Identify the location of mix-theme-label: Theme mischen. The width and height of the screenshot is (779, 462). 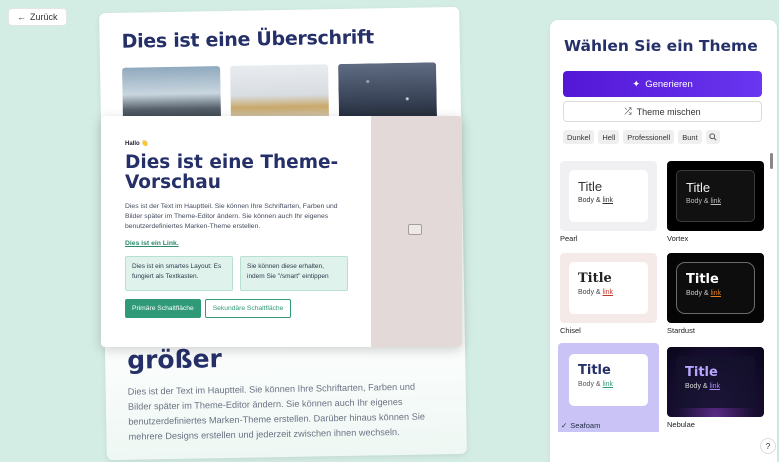
(668, 111).